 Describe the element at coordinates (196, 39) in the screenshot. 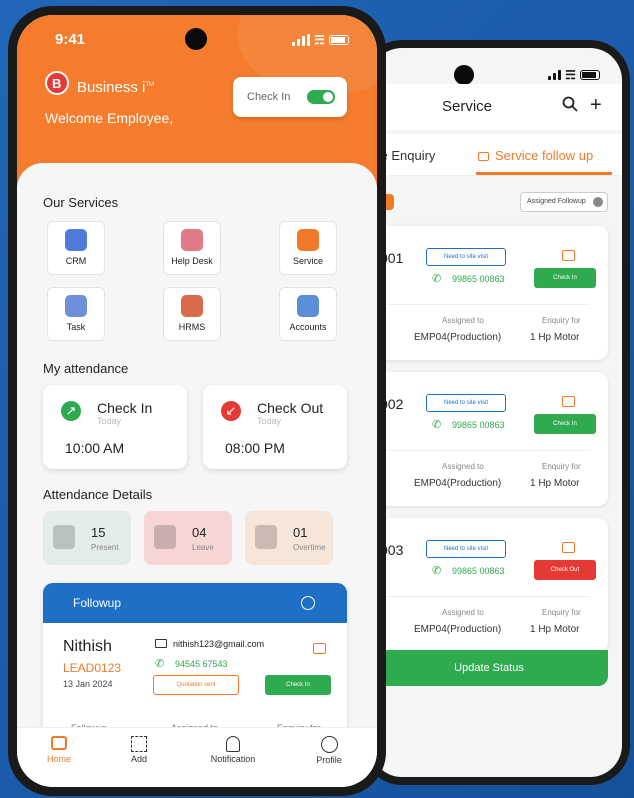

I see `camera` at that location.